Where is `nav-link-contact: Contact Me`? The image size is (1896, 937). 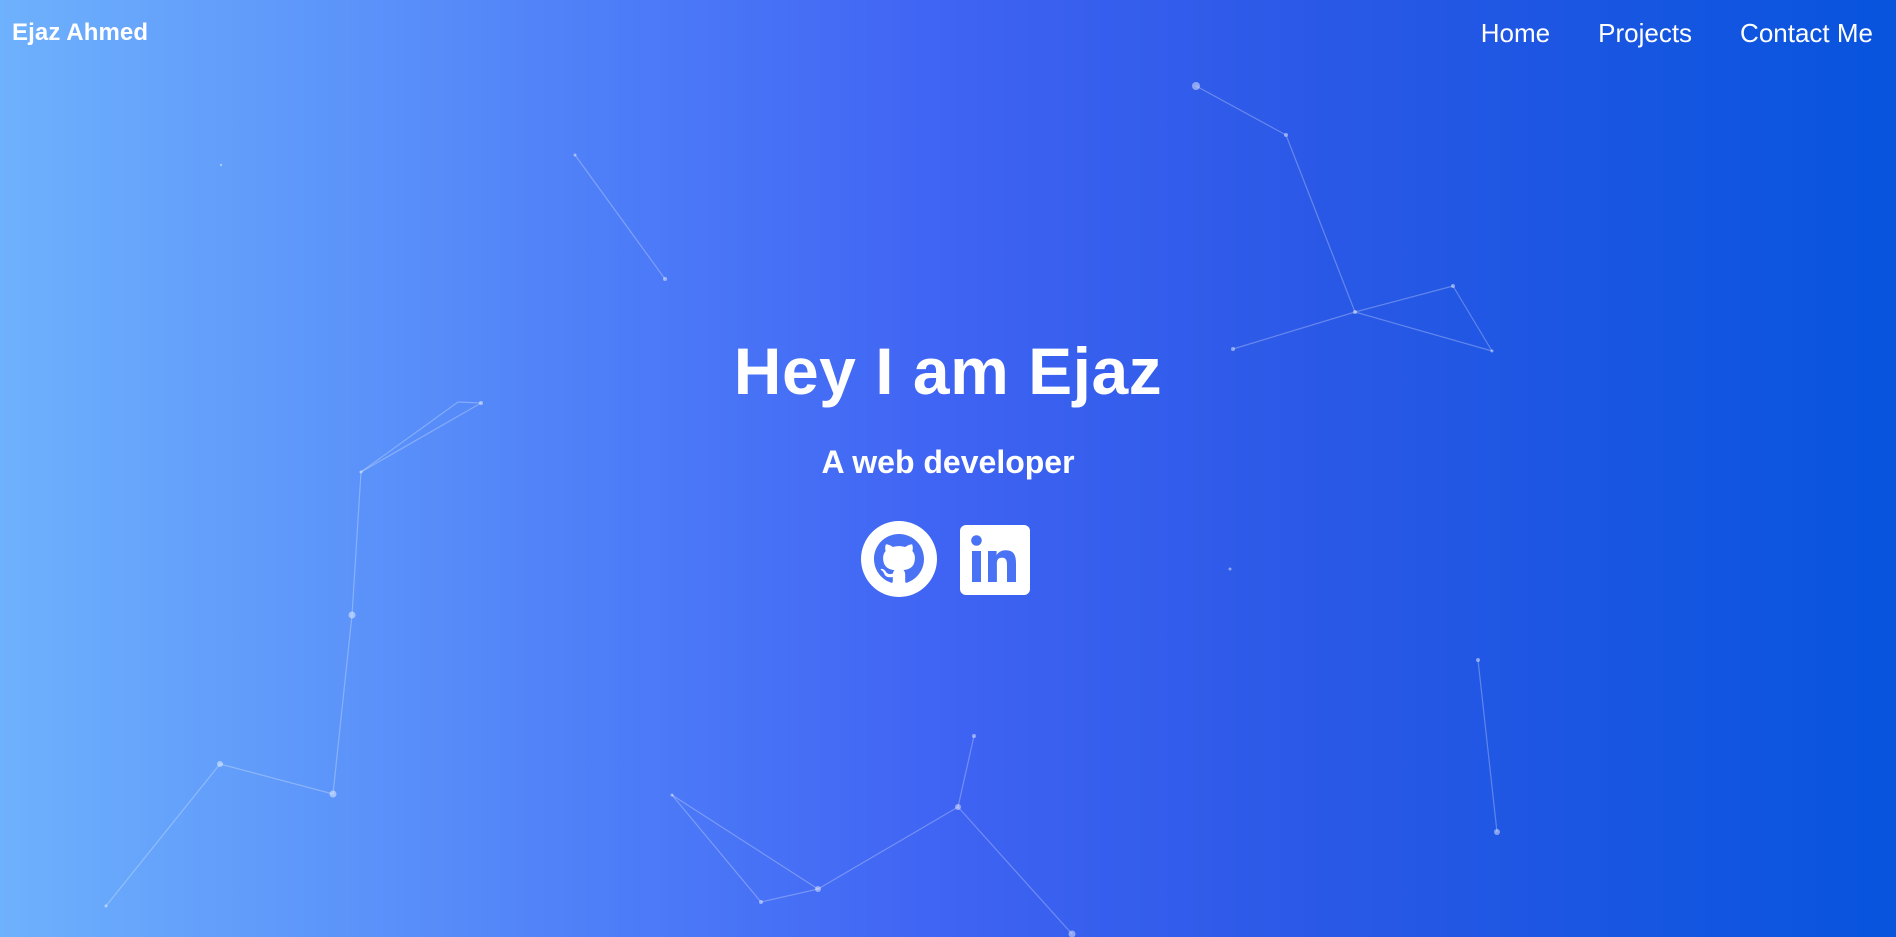 nav-link-contact: Contact Me is located at coordinates (1806, 33).